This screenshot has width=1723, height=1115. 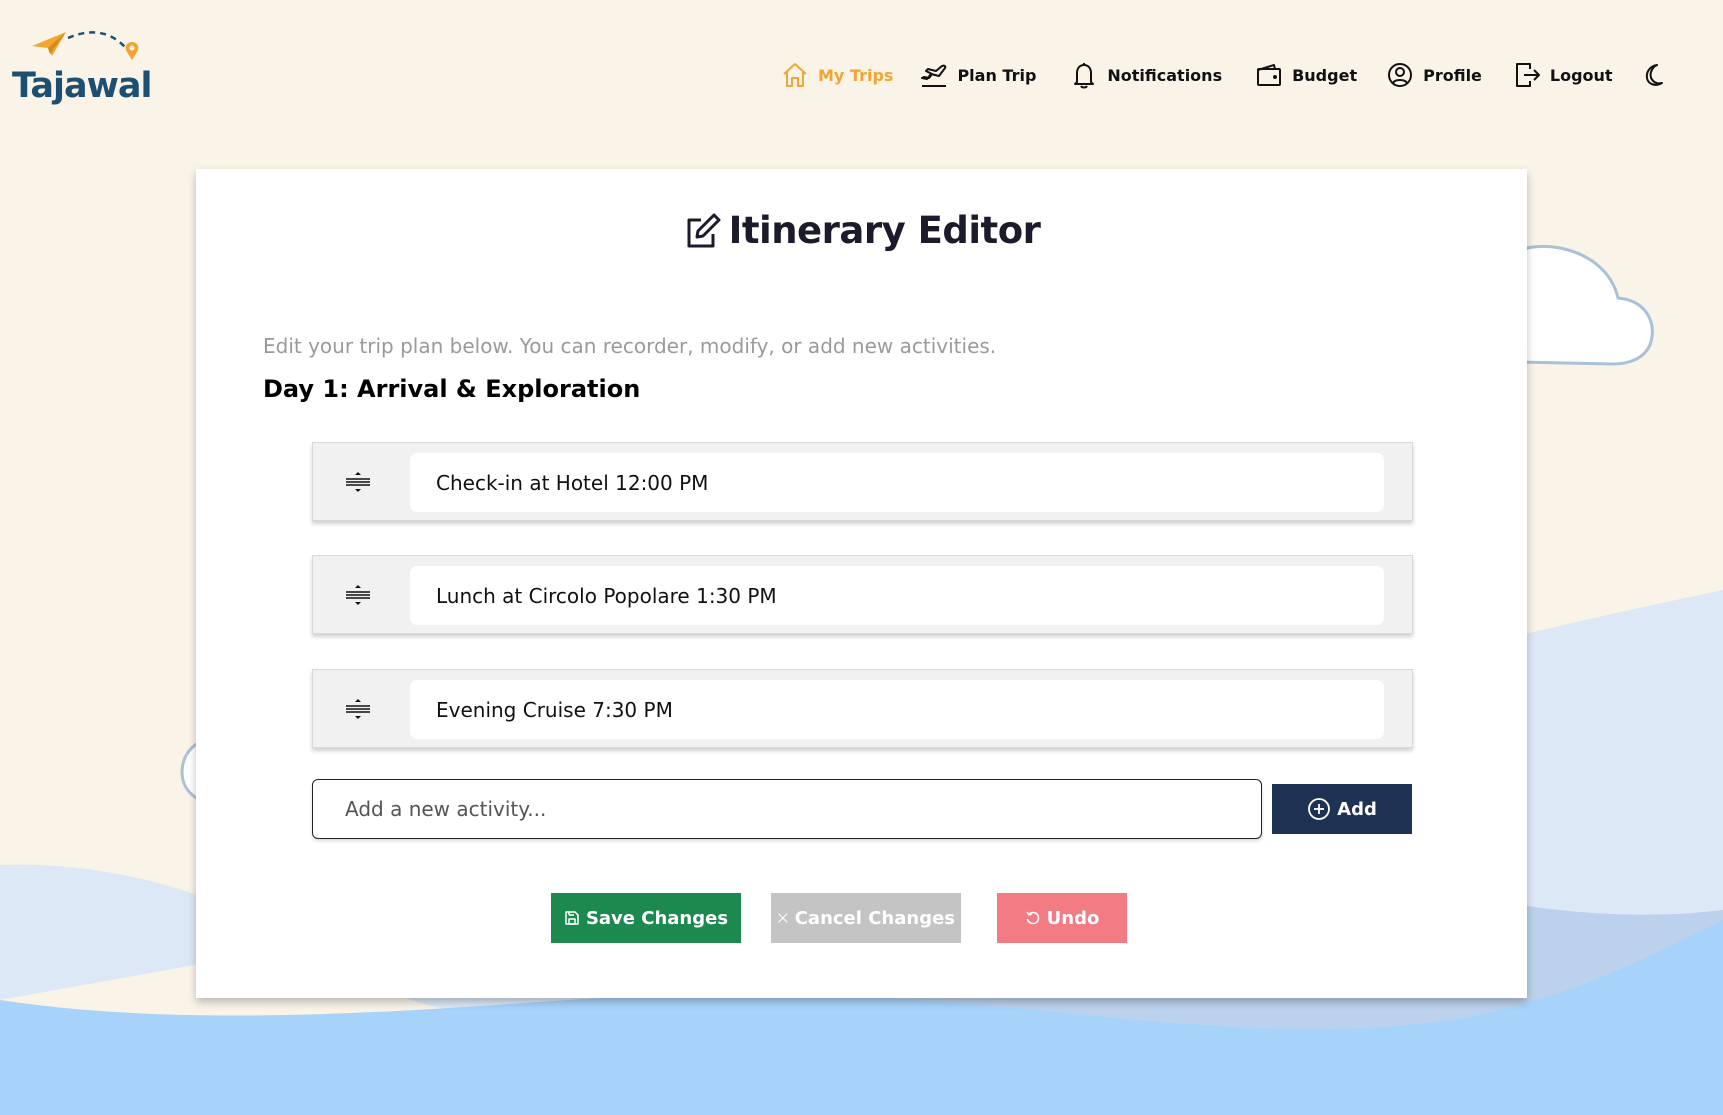 What do you see at coordinates (85, 45) in the screenshot?
I see `paper-plane-icon` at bounding box center [85, 45].